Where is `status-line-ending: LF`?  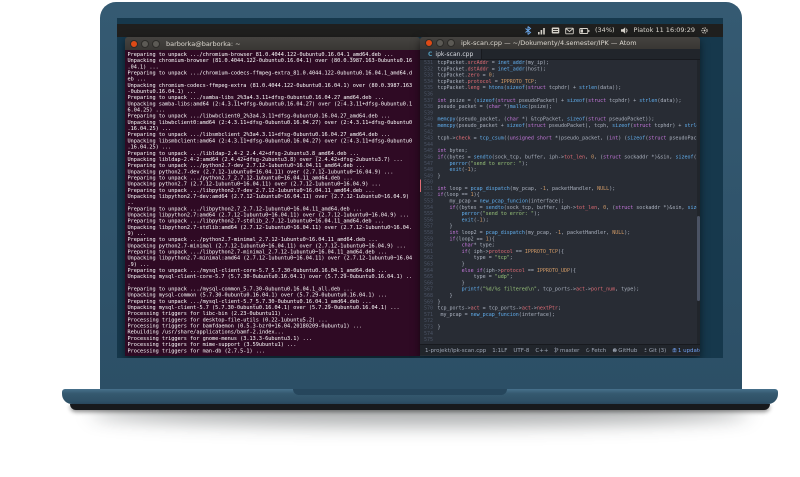 status-line-ending: LF is located at coordinates (504, 350).